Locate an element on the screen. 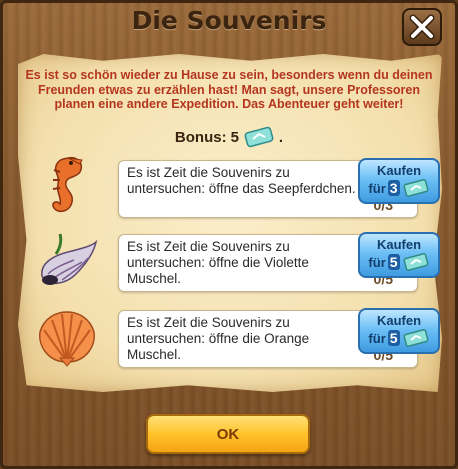 The image size is (458, 469). ok-label: OK is located at coordinates (228, 434).